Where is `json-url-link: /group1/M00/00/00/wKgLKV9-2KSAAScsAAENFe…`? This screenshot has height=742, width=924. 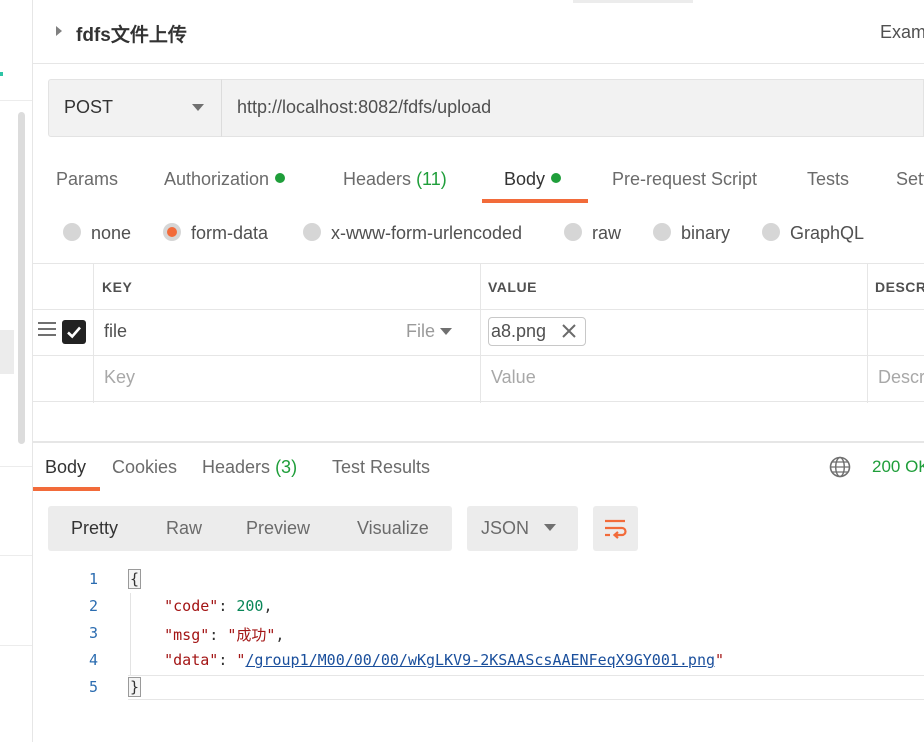 json-url-link: /group1/M00/00/00/wKgLKV9-2KSAAScsAAENFe… is located at coordinates (480, 660).